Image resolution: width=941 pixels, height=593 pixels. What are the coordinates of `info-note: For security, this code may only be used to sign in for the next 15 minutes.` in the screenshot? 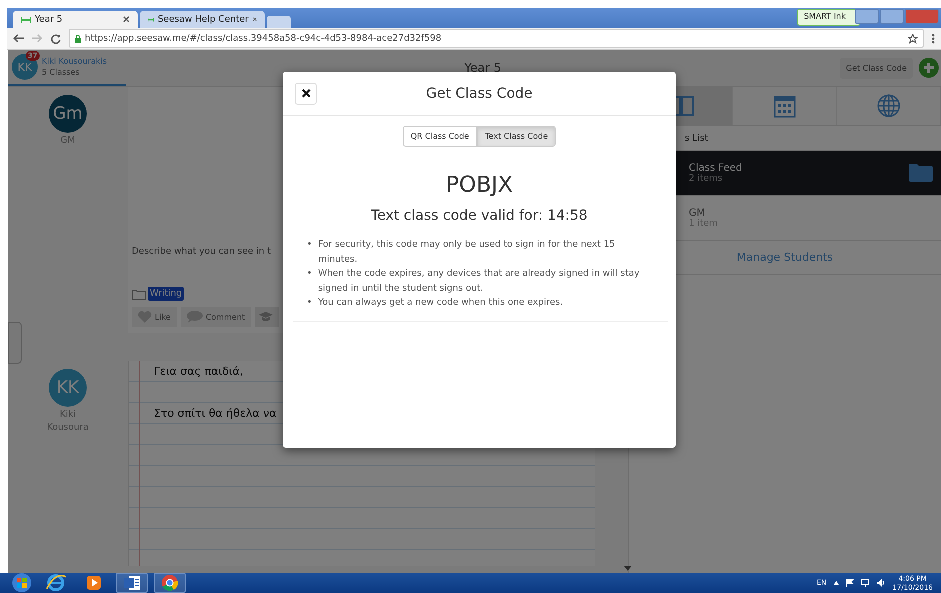 It's located at (467, 252).